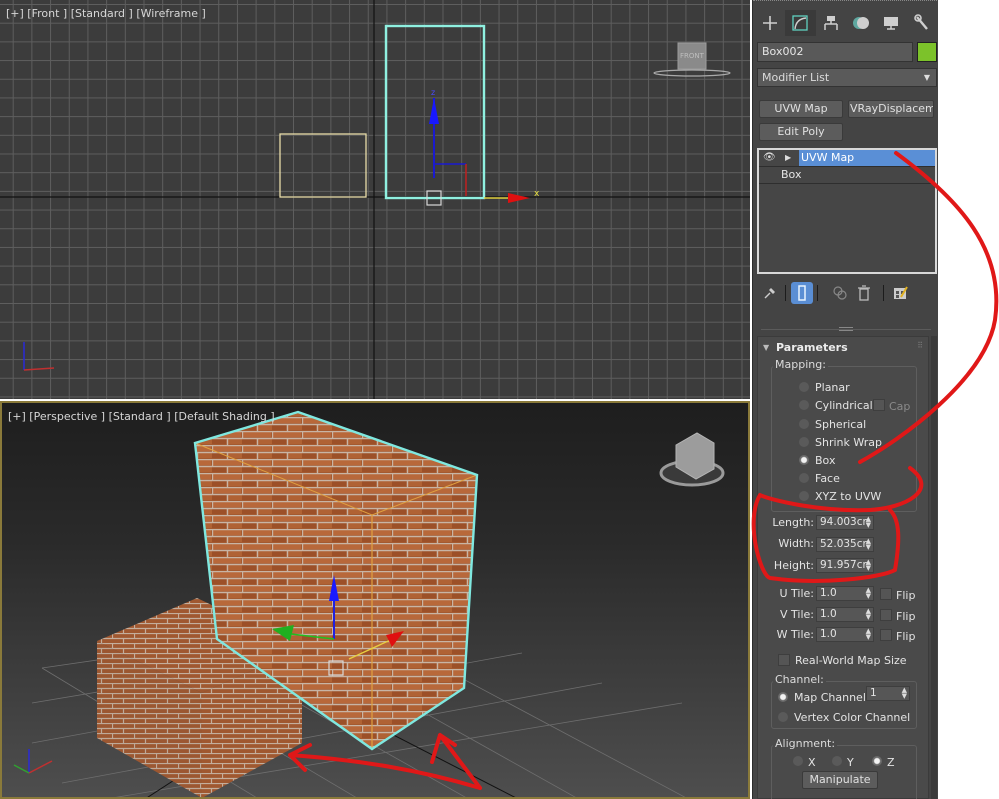  What do you see at coordinates (804, 460) in the screenshot?
I see `radio-box` at bounding box center [804, 460].